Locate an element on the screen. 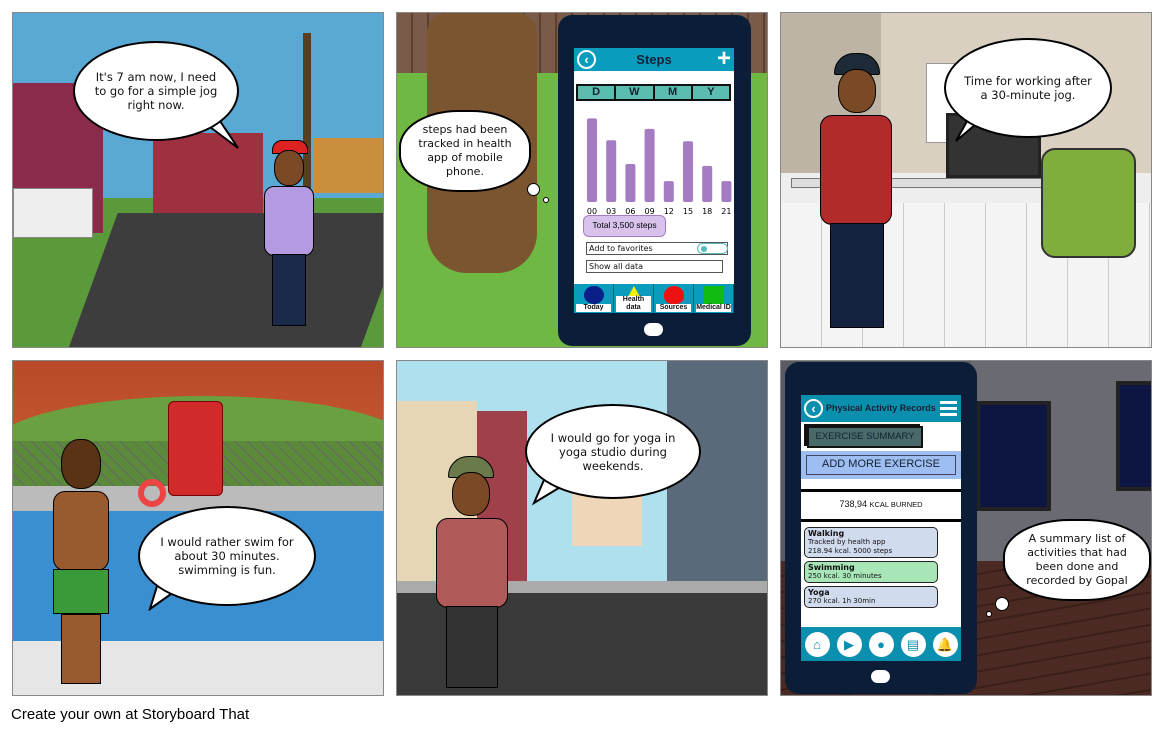  plus-icon: + is located at coordinates (724, 60).